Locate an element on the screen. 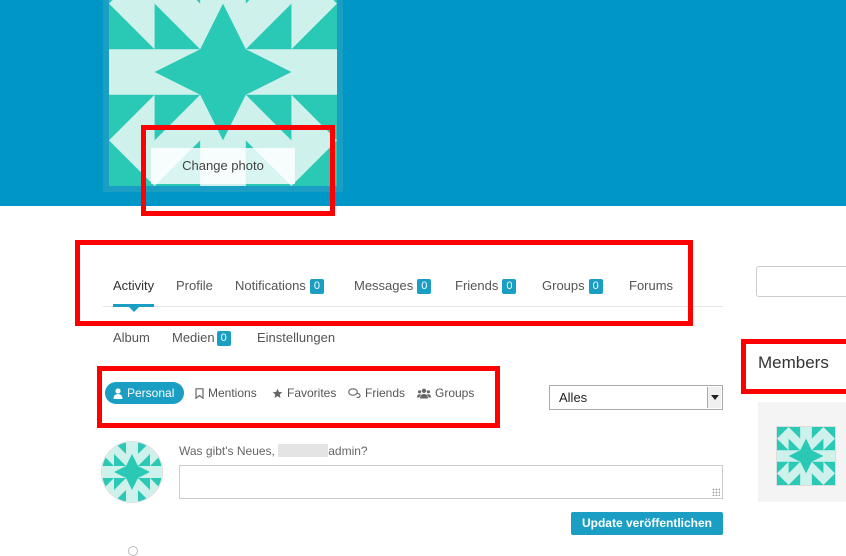  tab-notifications: Notifications 0 is located at coordinates (279, 289).